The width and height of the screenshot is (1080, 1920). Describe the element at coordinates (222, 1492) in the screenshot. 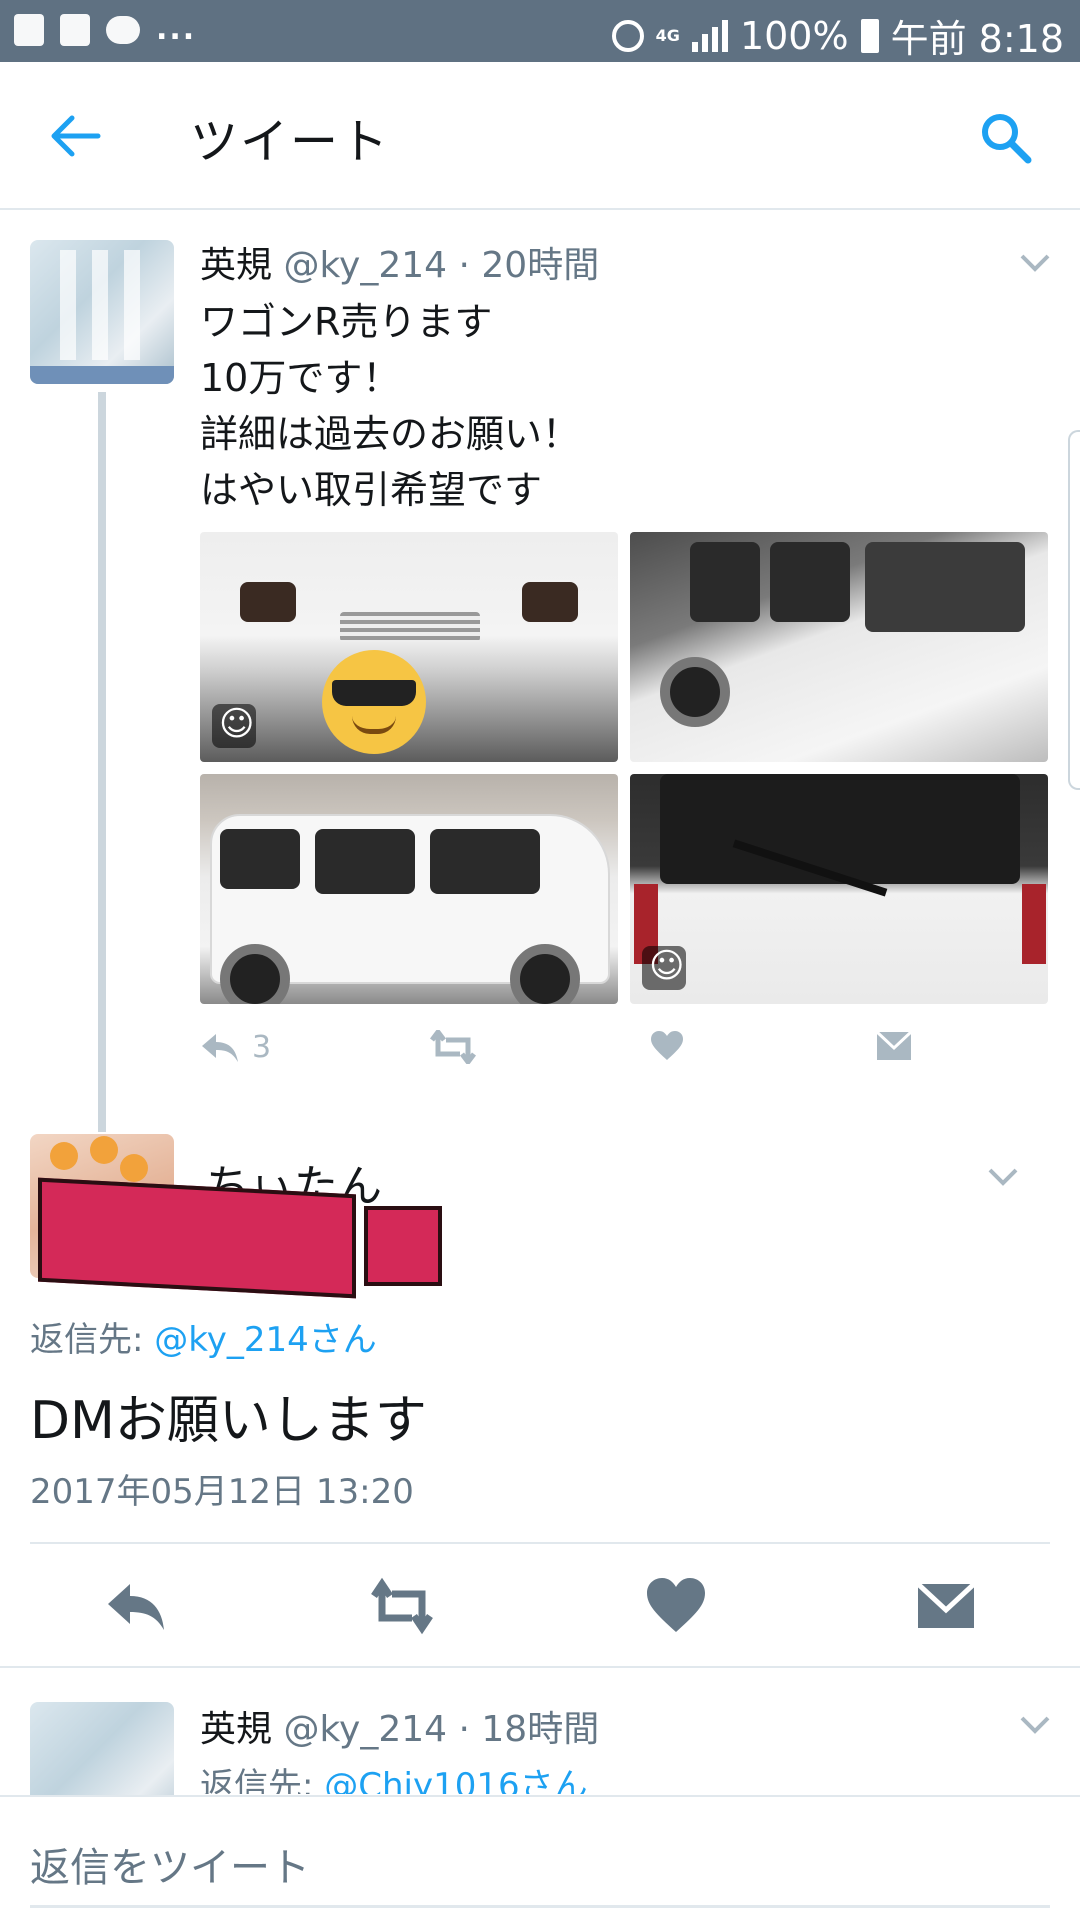

I see `tweet-timestamp: 2017年05月12日 13:20` at that location.